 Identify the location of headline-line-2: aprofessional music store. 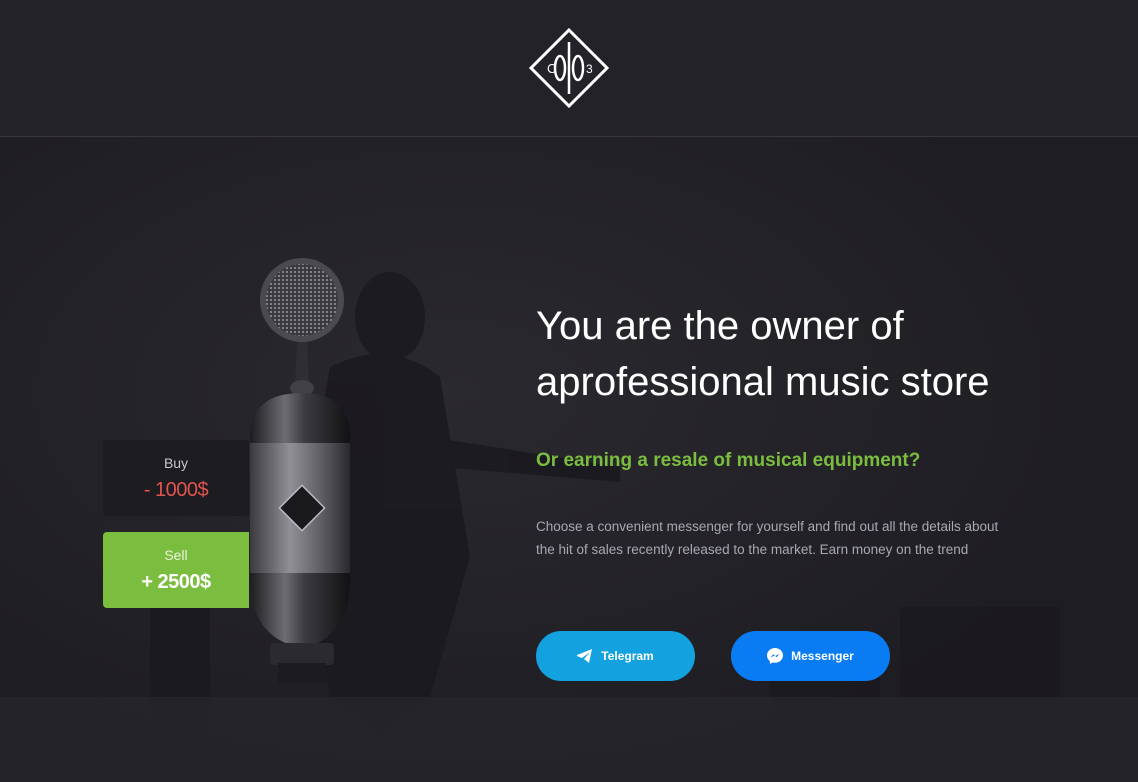
(763, 382).